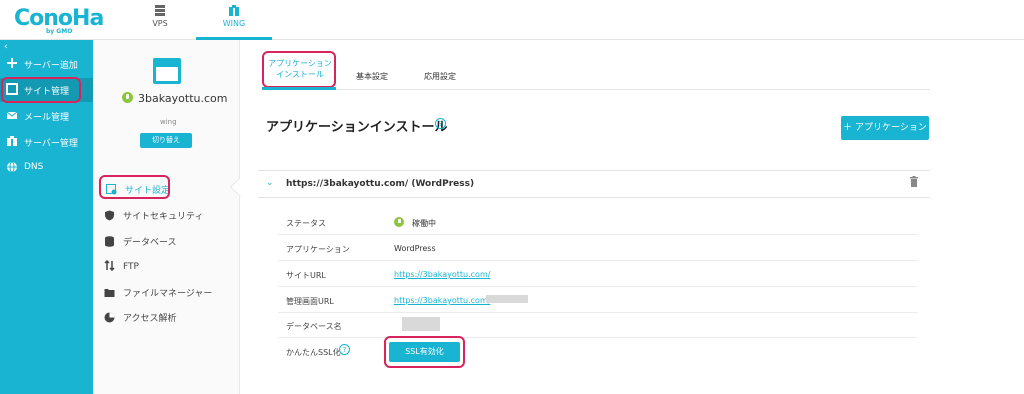 The image size is (1024, 394). I want to click on row-key: 管理画面URL, so click(310, 301).